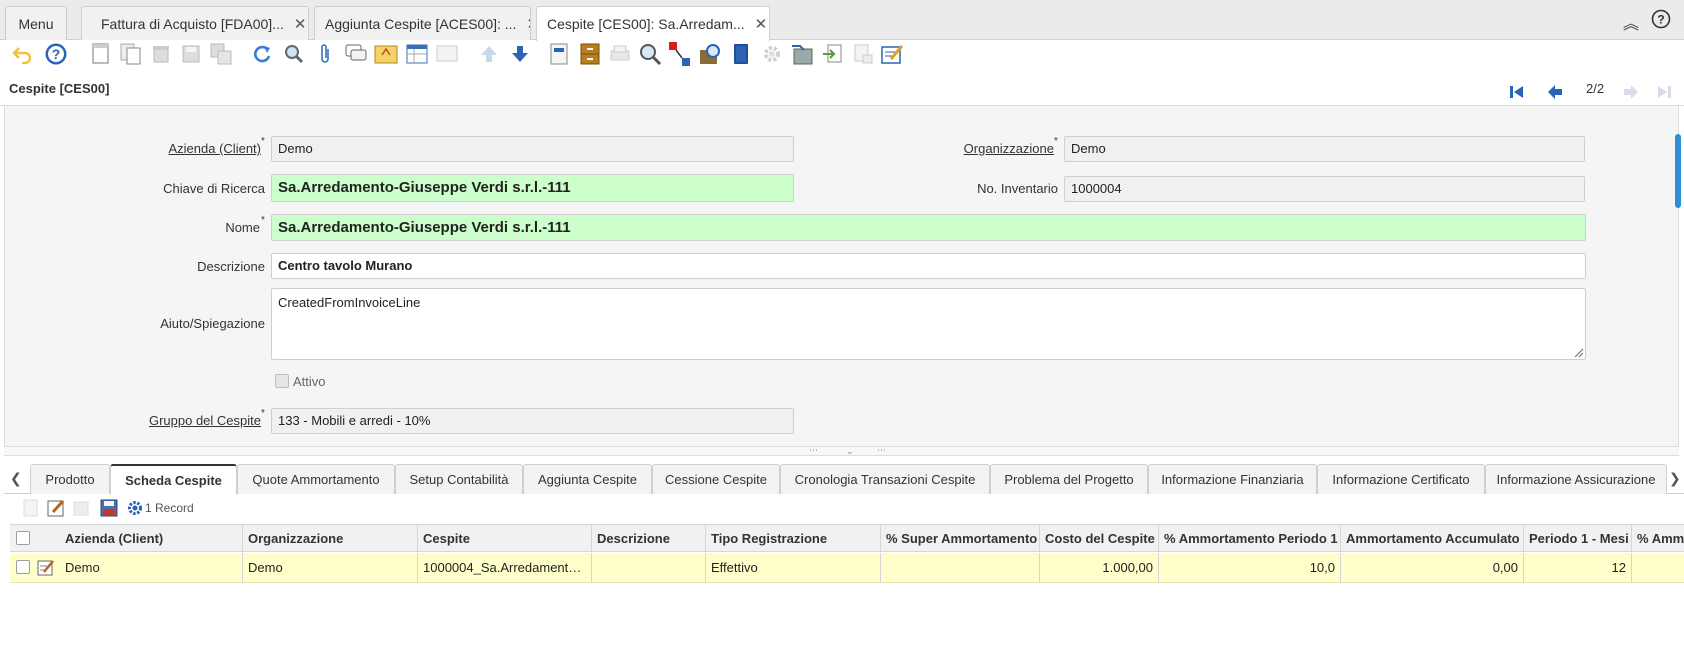 The width and height of the screenshot is (1684, 649). I want to click on select-all-checkbox, so click(23, 538).